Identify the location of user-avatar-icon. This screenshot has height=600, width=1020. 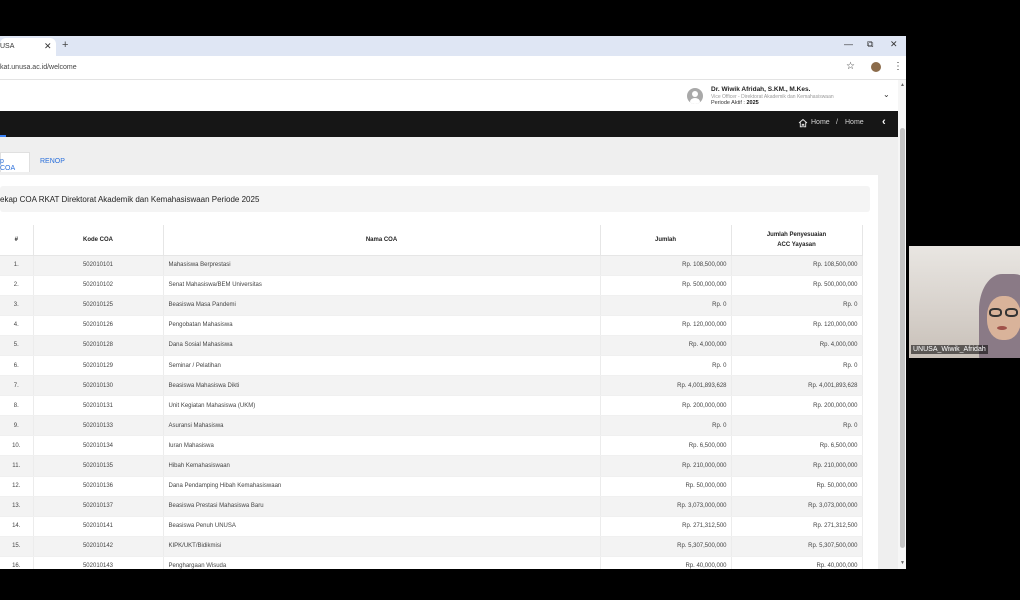
(695, 96).